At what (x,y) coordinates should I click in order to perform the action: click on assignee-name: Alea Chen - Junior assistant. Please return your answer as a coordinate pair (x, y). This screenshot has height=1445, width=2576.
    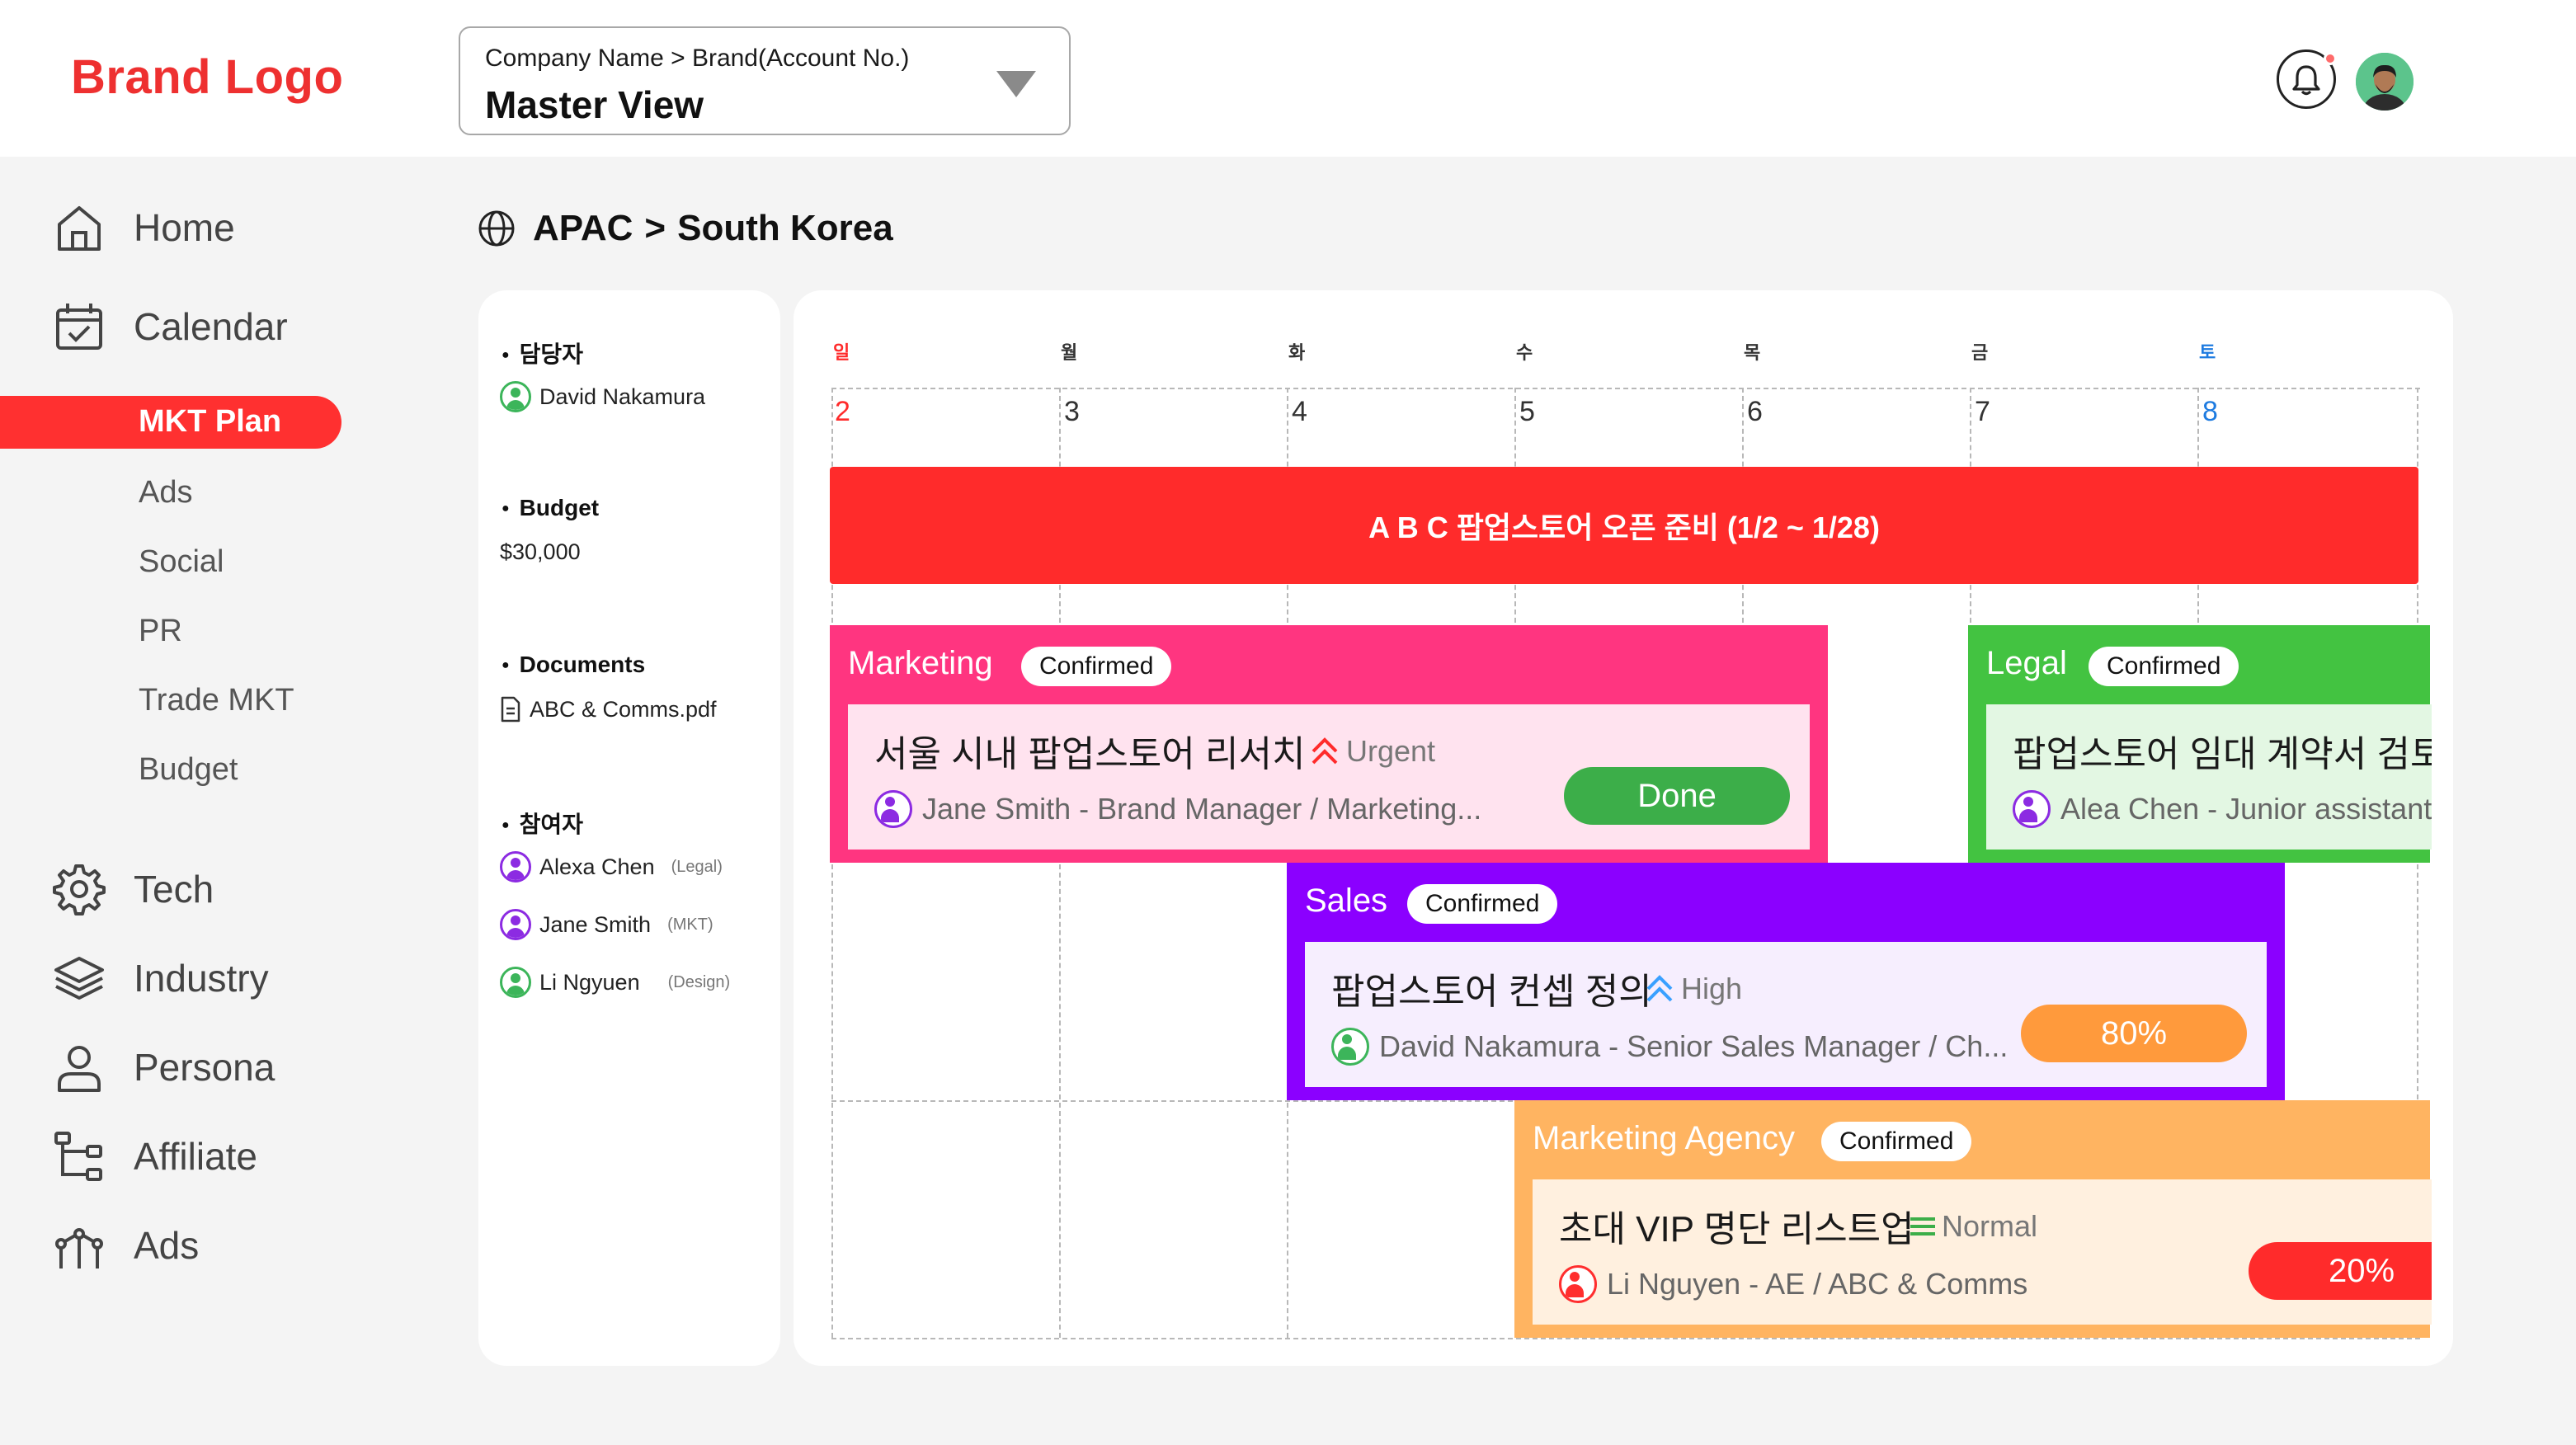
    Looking at the image, I should click on (2246, 809).